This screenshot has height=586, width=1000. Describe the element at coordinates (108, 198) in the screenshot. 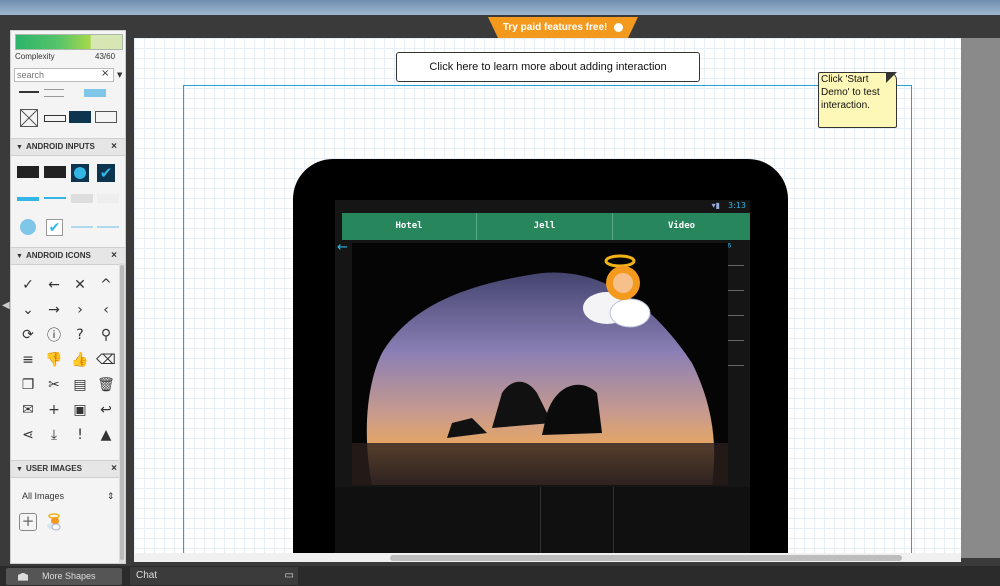

I see `android-light-input-shape` at that location.